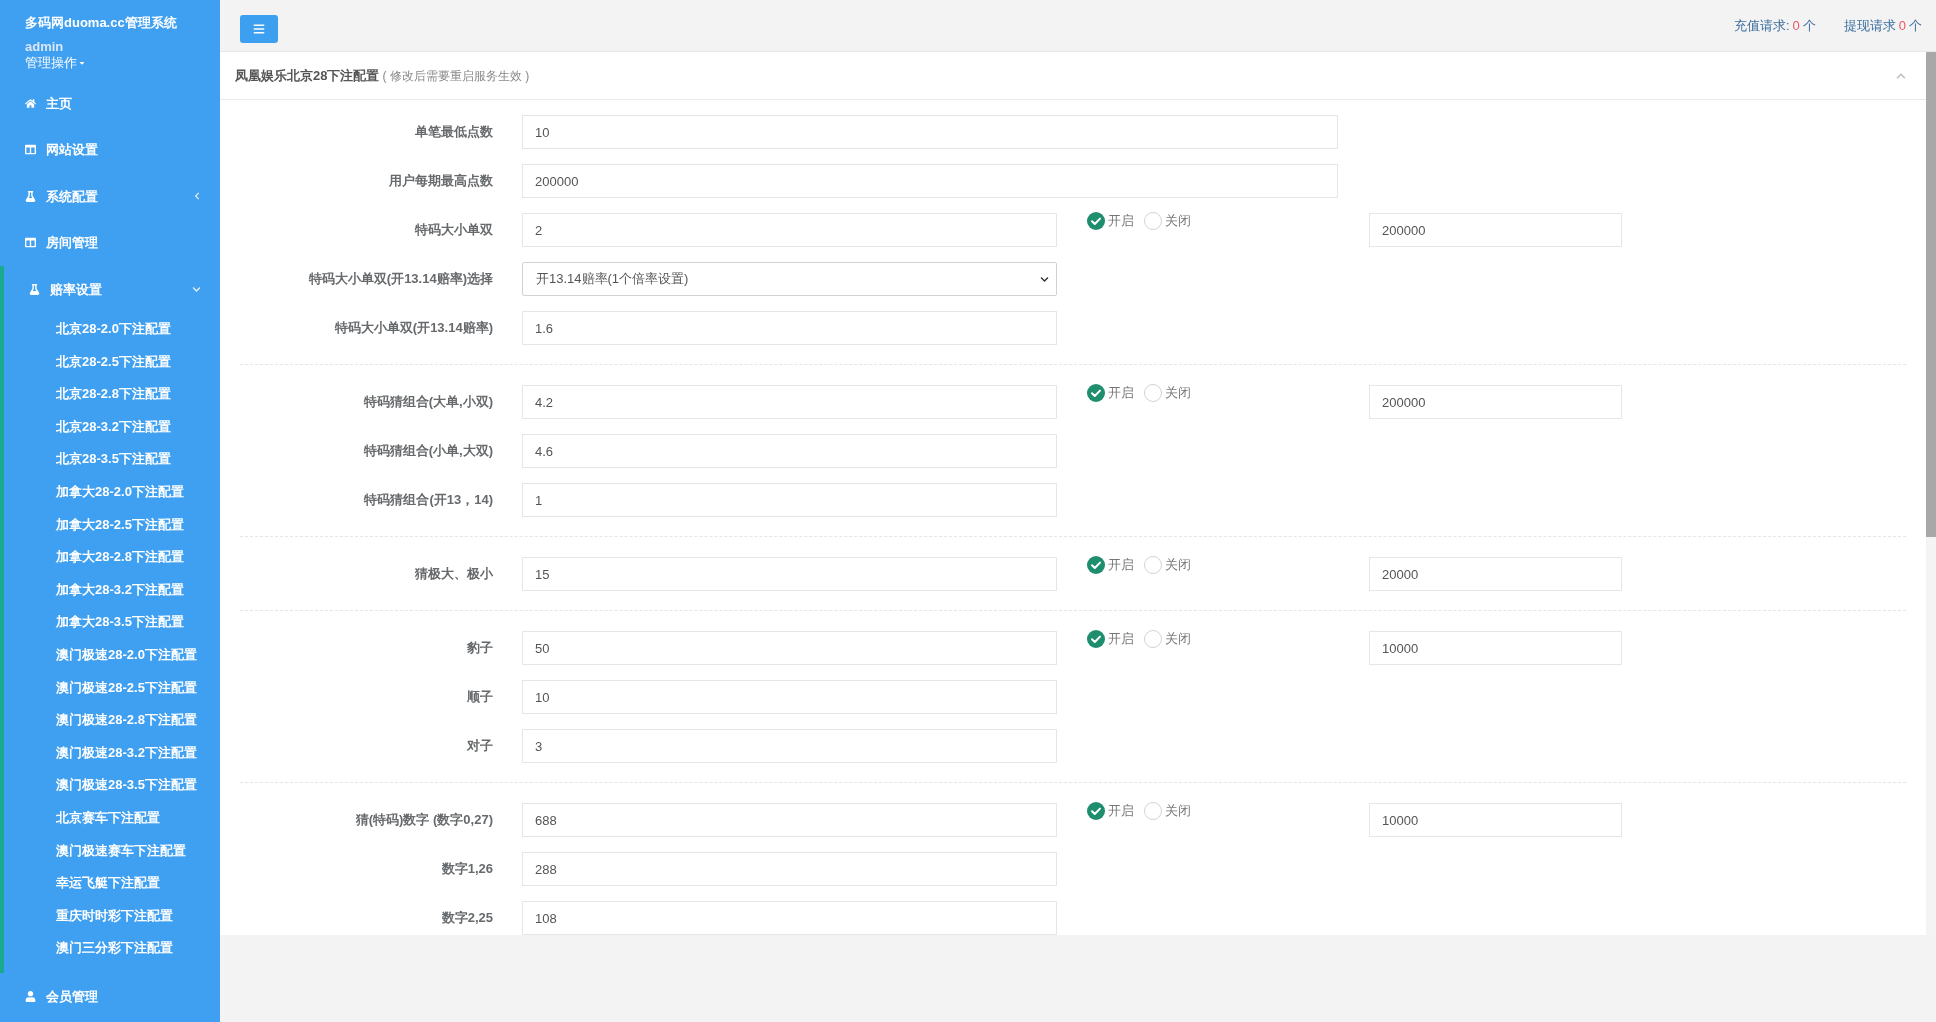  What do you see at coordinates (400, 279) in the screenshot?
I see `field-label: 特码大小单双(开13.14赔率)选择` at bounding box center [400, 279].